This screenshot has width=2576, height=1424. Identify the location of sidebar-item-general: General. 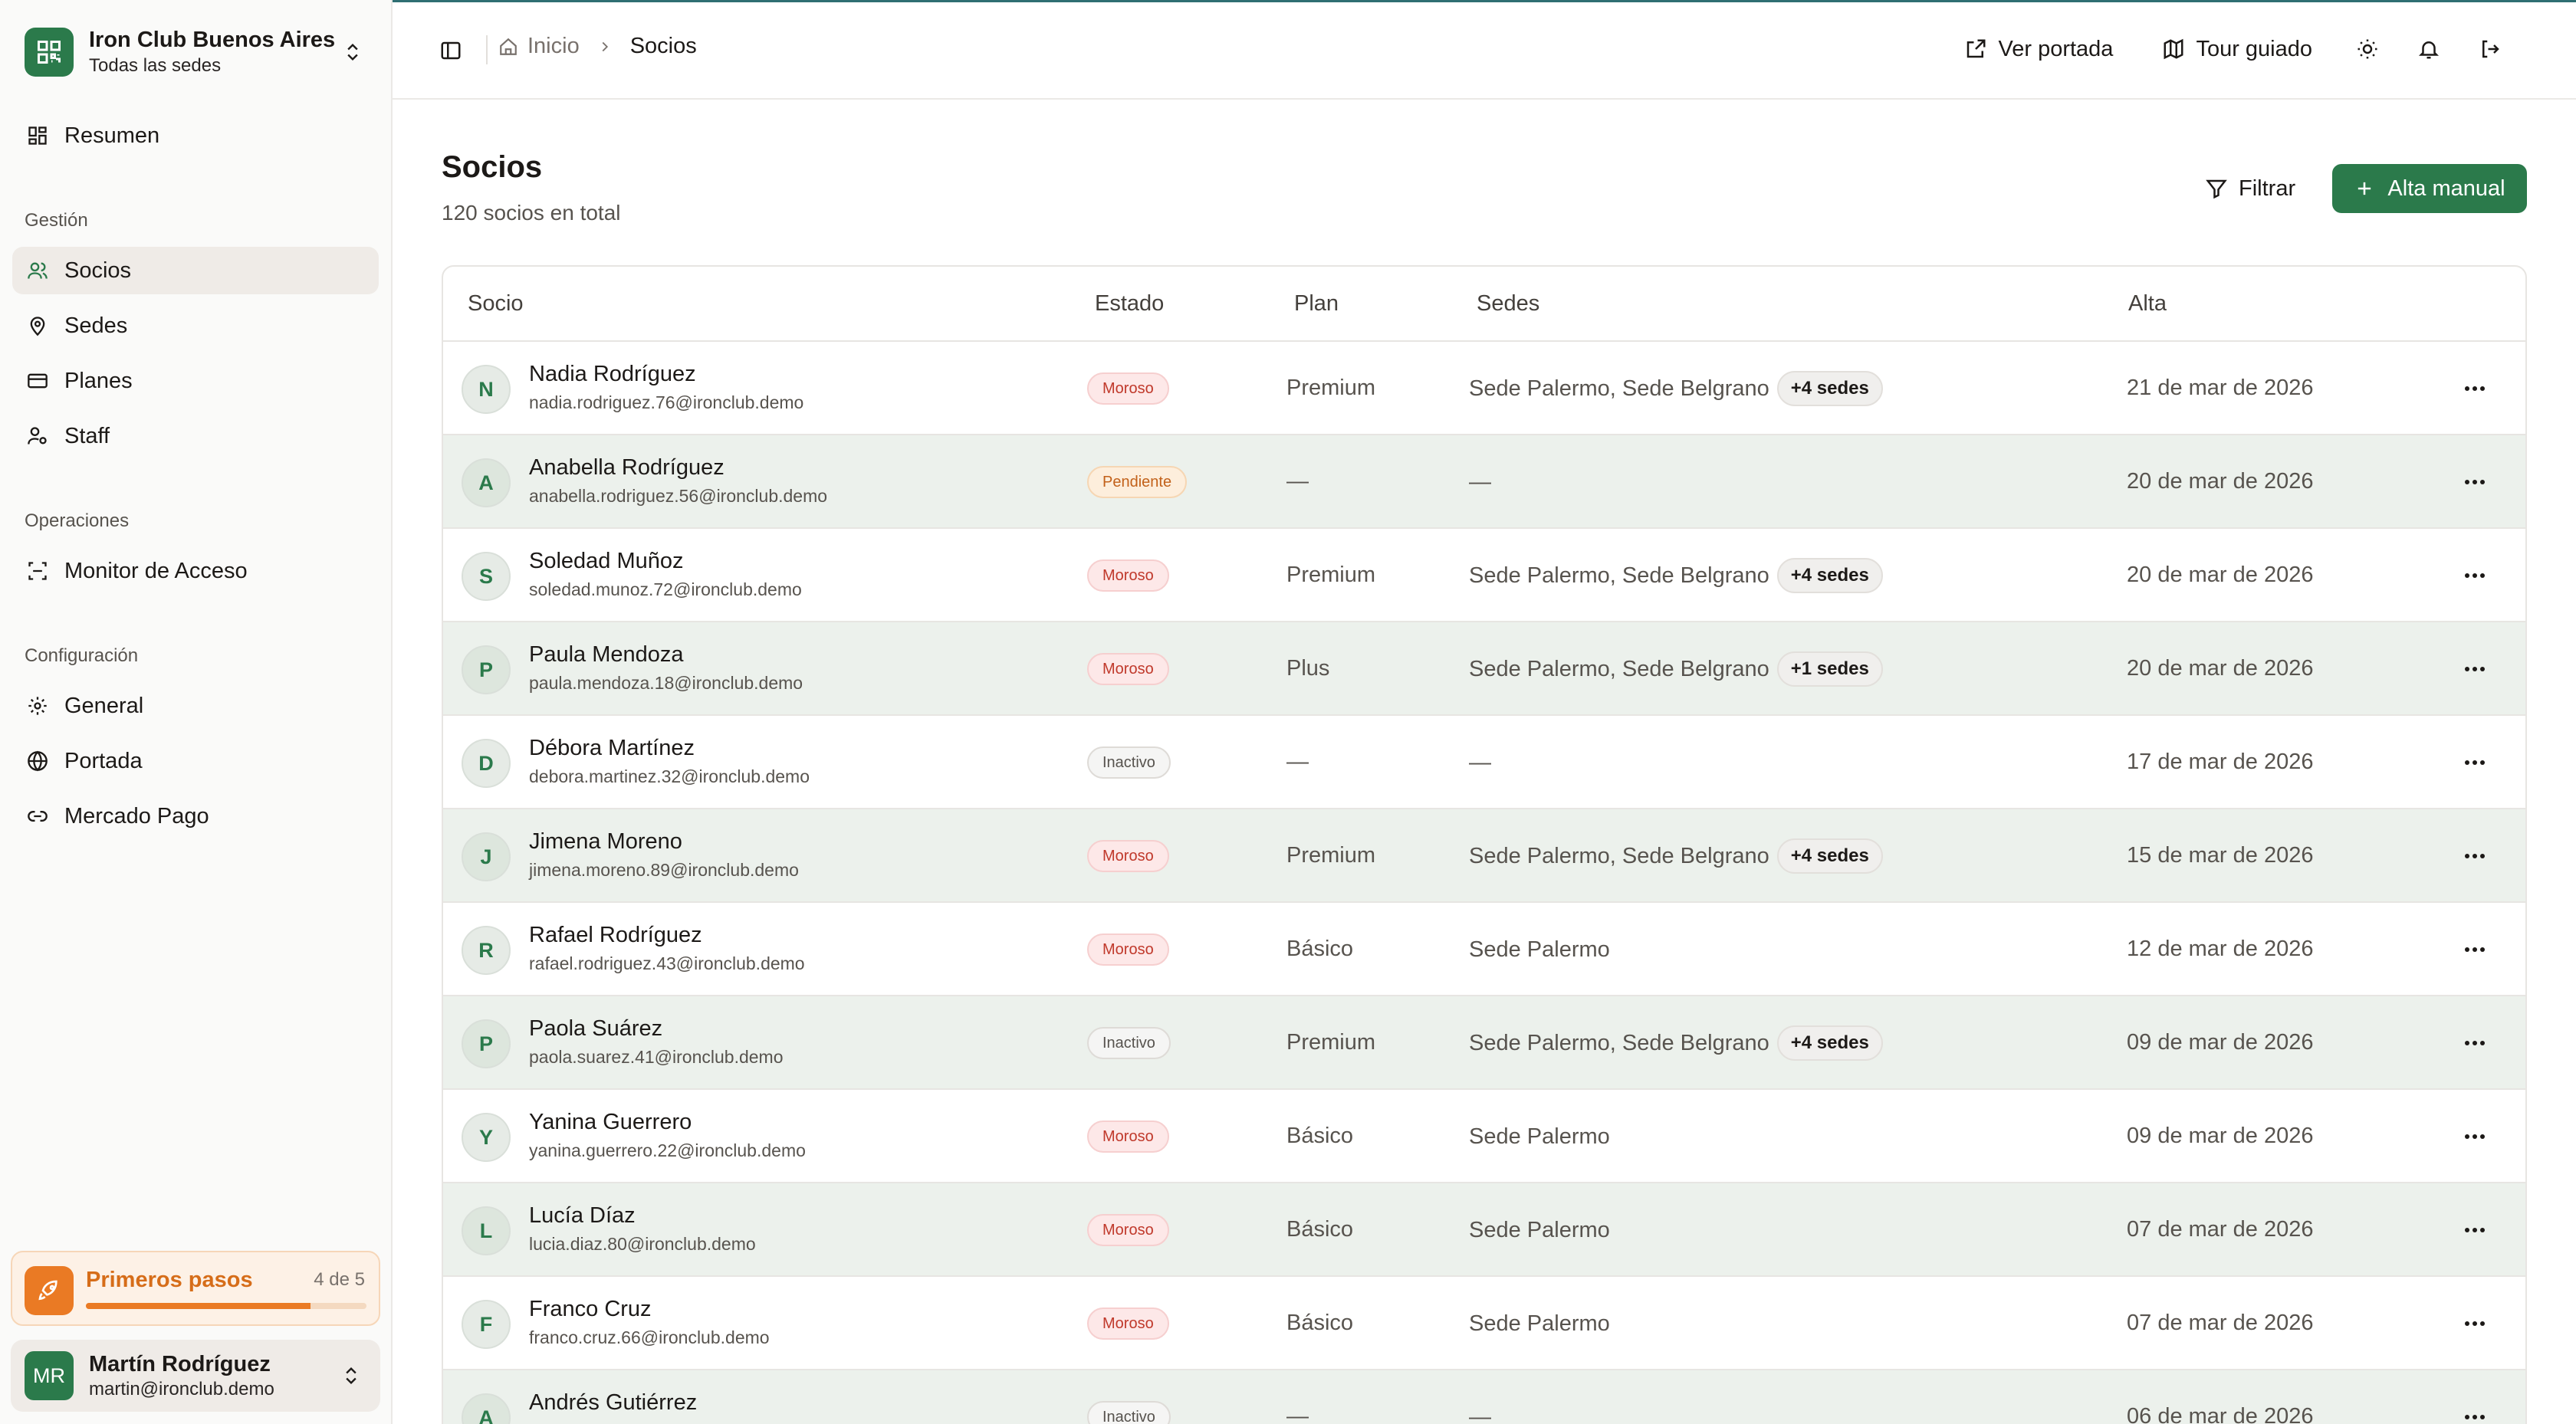
(195, 706).